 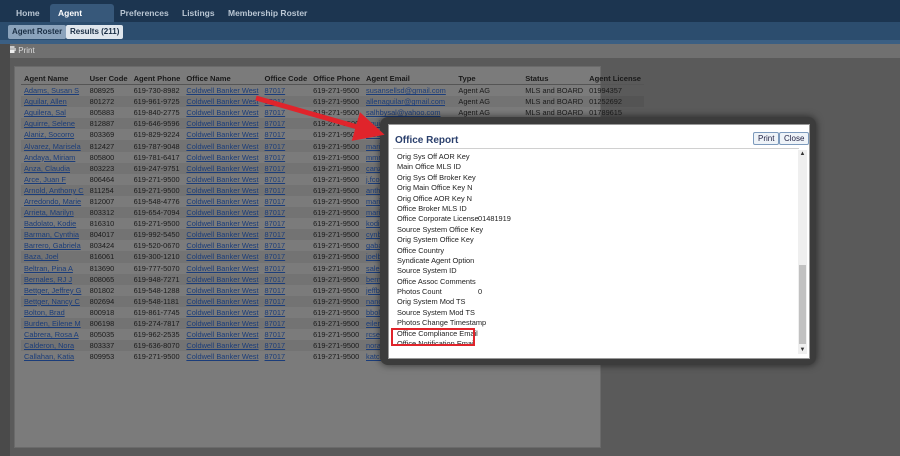 What do you see at coordinates (157, 78) in the screenshot?
I see `column-header: Agent Phone` at bounding box center [157, 78].